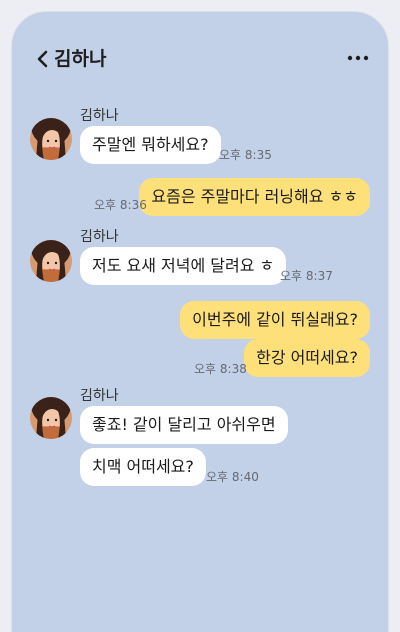 Image resolution: width=400 pixels, height=632 pixels. What do you see at coordinates (254, 197) in the screenshot?
I see `message-bubble: 요즘은 주말마다 러닝해요 ㅎㅎ` at bounding box center [254, 197].